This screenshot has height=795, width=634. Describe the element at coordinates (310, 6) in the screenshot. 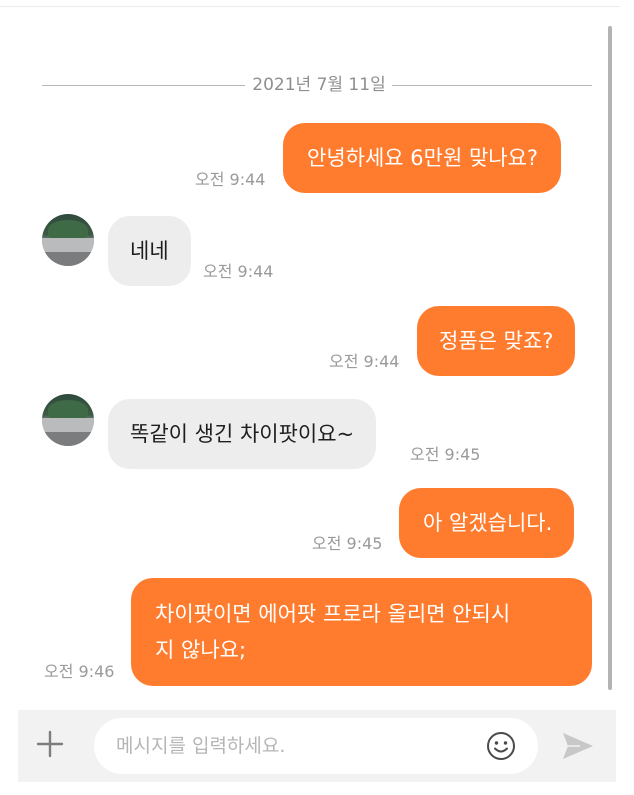

I see `top-divider` at that location.